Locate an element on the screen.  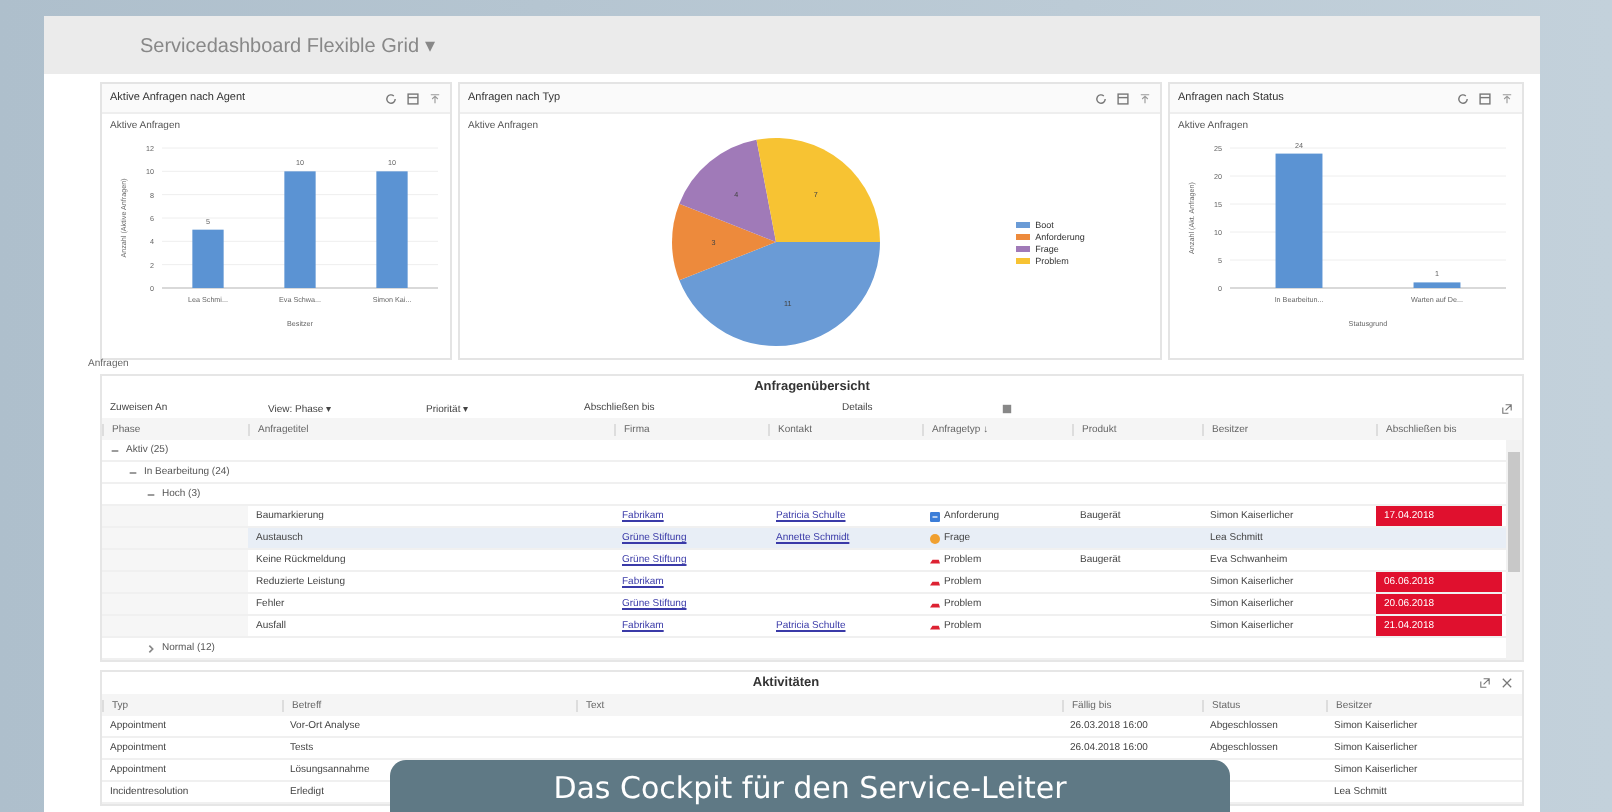
chevron-icon is located at coordinates (151, 648).